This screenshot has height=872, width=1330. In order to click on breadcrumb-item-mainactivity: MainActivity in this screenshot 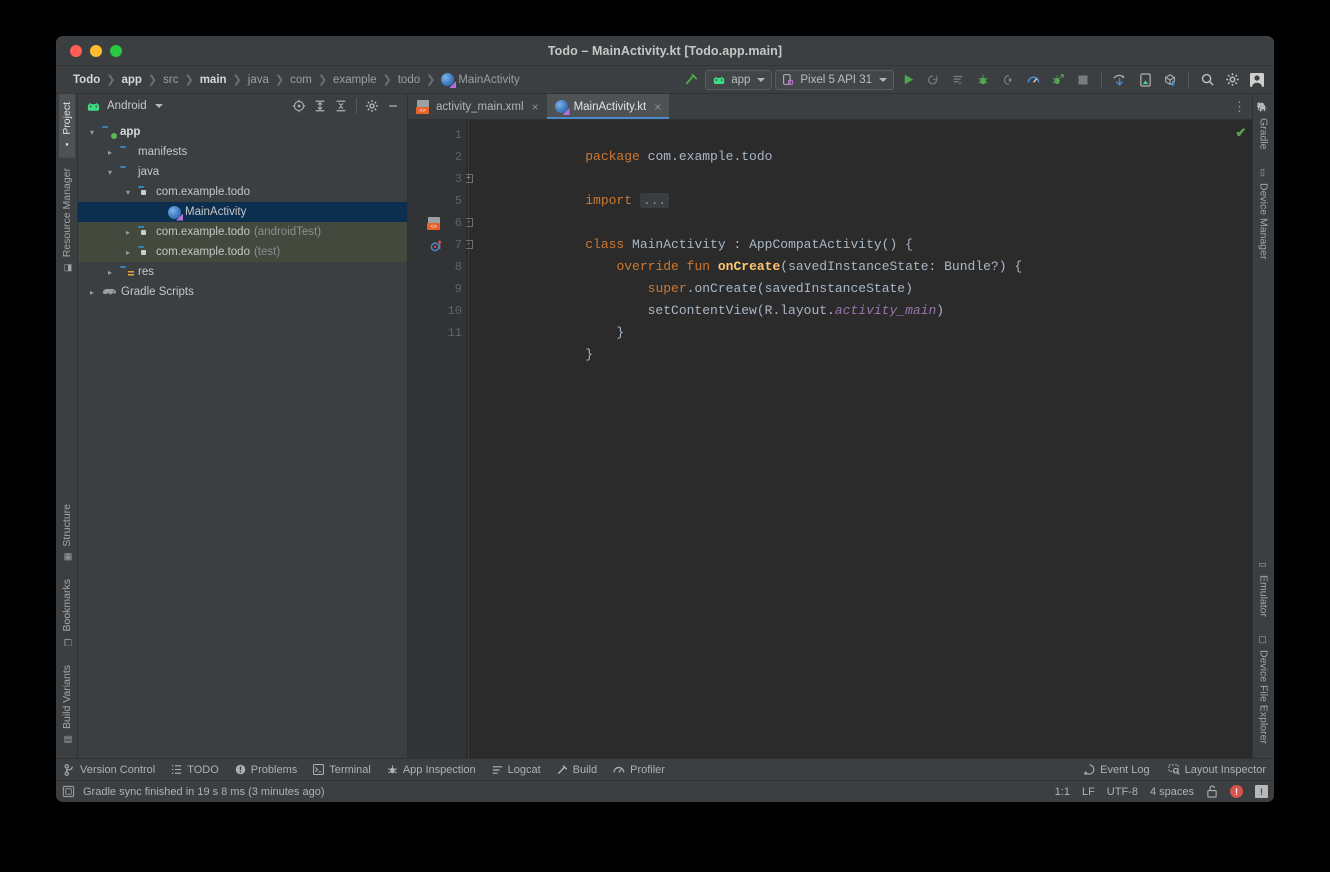, I will do `click(480, 79)`.